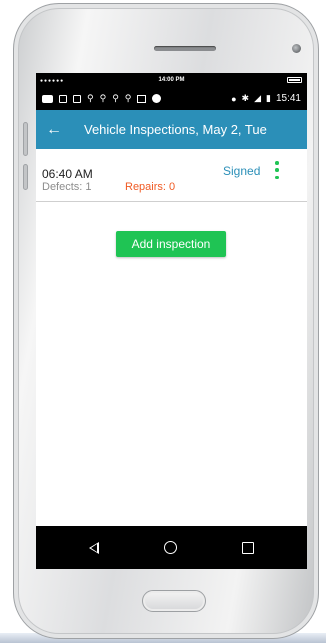 This screenshot has width=326, height=643. Describe the element at coordinates (52, 81) in the screenshot. I see `signal-dots-icon: ●●●●●●` at that location.